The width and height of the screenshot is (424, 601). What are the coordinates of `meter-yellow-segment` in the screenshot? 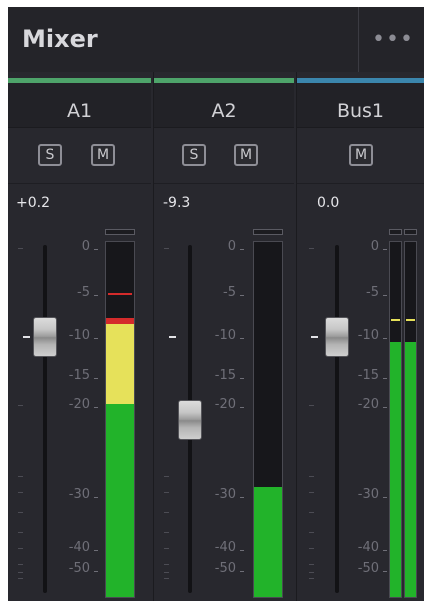 It's located at (120, 364).